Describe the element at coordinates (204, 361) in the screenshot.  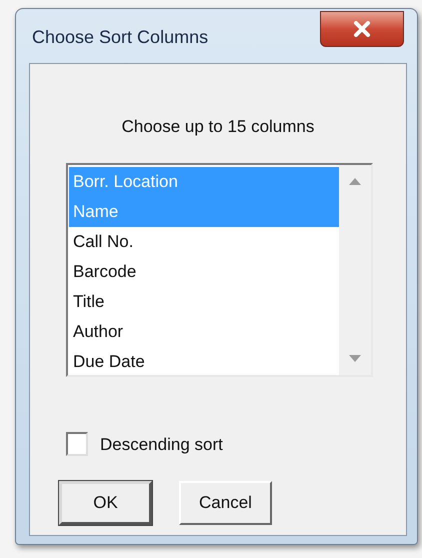
I see `list-item: Due Date` at that location.